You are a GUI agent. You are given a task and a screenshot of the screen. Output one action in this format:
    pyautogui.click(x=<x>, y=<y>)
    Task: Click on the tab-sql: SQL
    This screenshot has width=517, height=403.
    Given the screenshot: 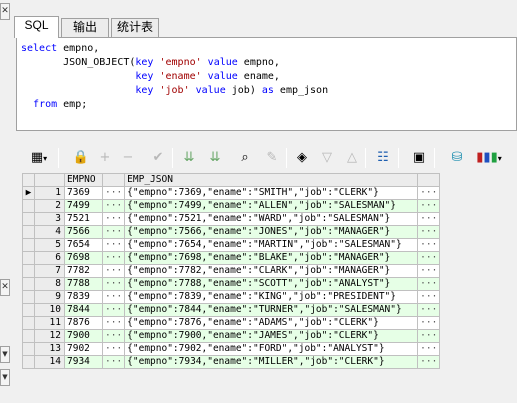 What is the action you would take?
    pyautogui.click(x=36, y=27)
    